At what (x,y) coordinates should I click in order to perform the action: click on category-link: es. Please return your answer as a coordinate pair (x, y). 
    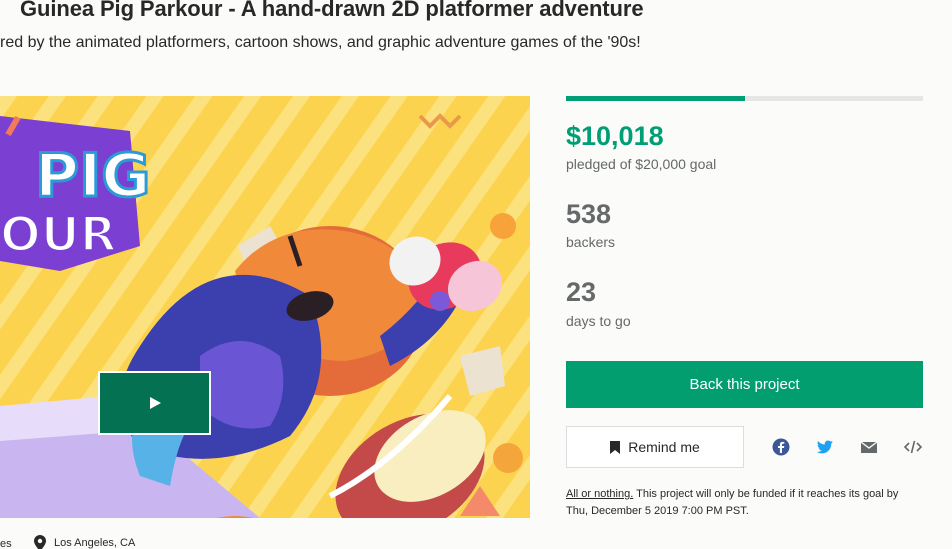
    Looking at the image, I should click on (6, 543).